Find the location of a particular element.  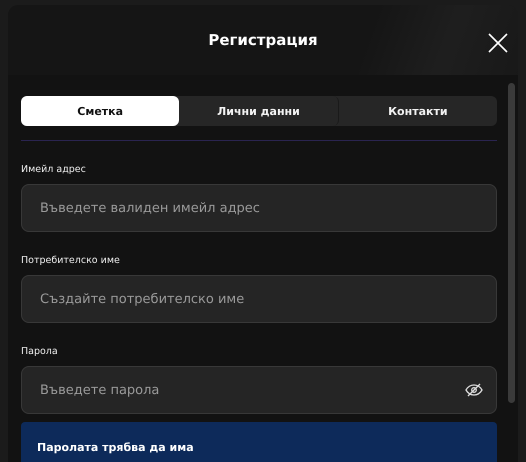

scrollbar is located at coordinates (511, 243).